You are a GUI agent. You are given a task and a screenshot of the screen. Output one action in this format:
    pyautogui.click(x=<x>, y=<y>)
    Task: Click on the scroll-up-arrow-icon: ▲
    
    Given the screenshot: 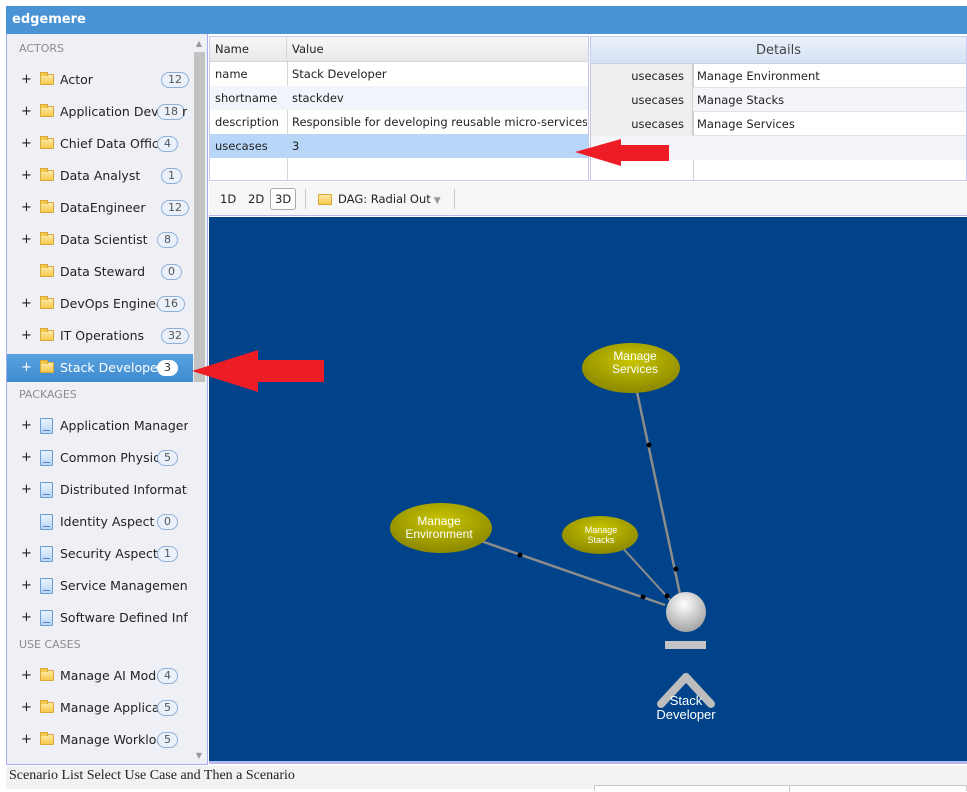 What is the action you would take?
    pyautogui.click(x=199, y=44)
    